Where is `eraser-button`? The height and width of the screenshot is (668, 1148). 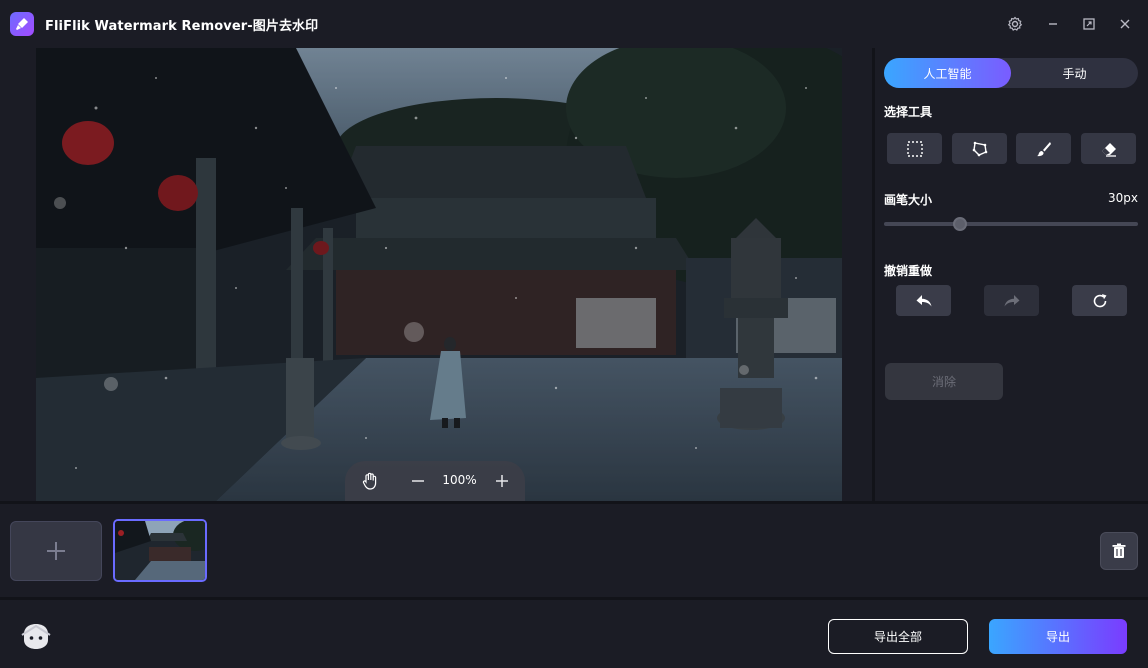
eraser-button is located at coordinates (1108, 148).